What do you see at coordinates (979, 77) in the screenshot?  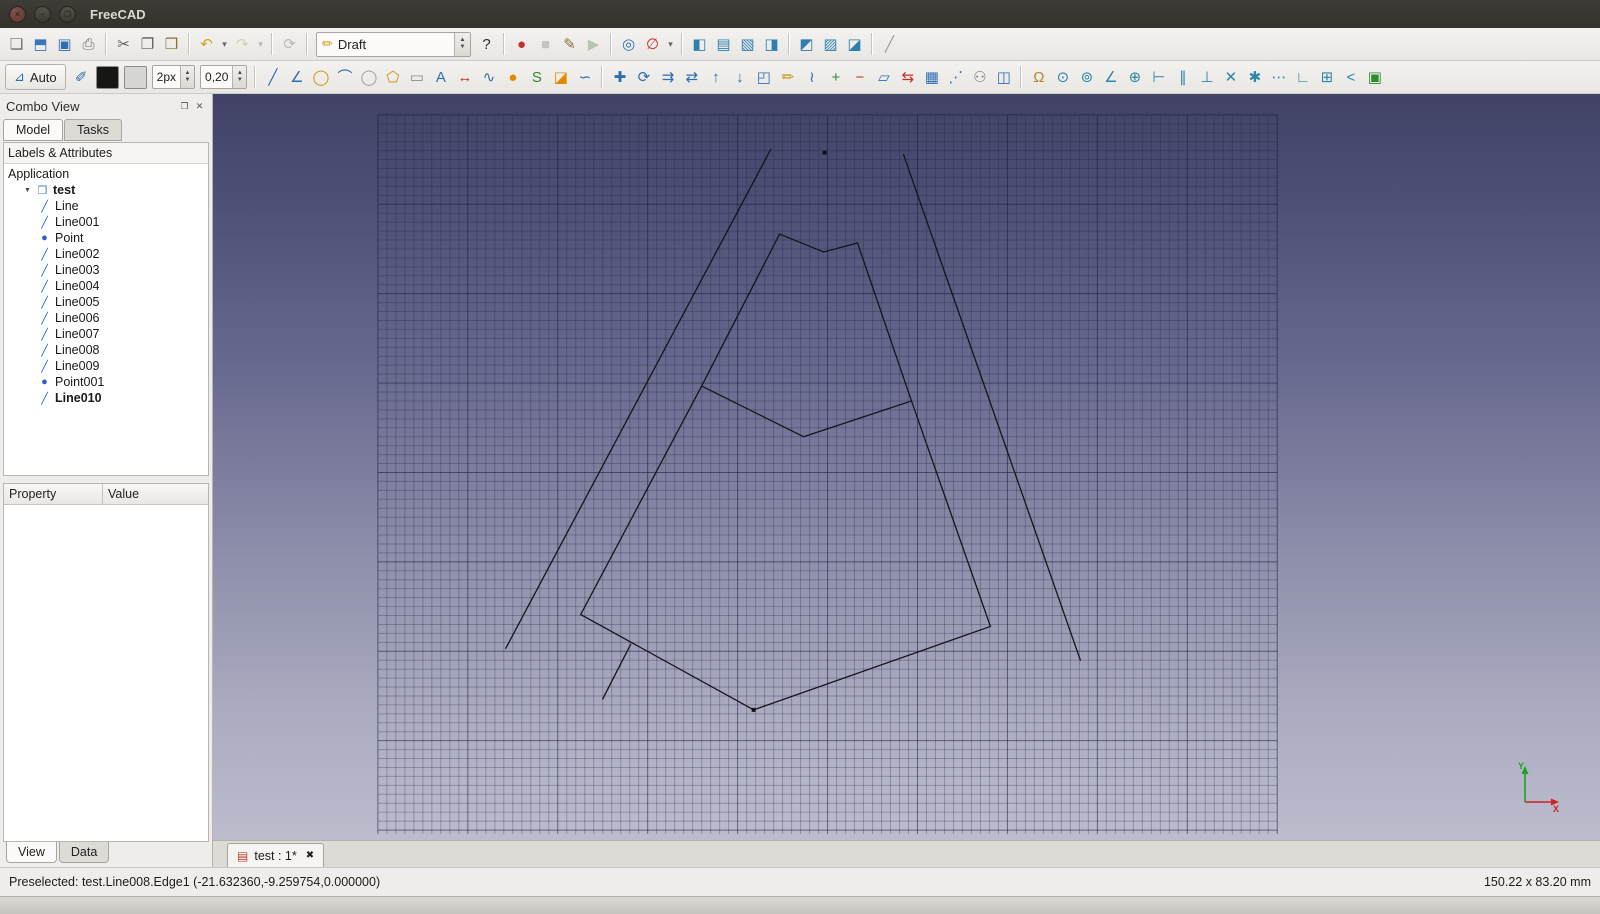 I see `draft-clone-button: ⚇` at bounding box center [979, 77].